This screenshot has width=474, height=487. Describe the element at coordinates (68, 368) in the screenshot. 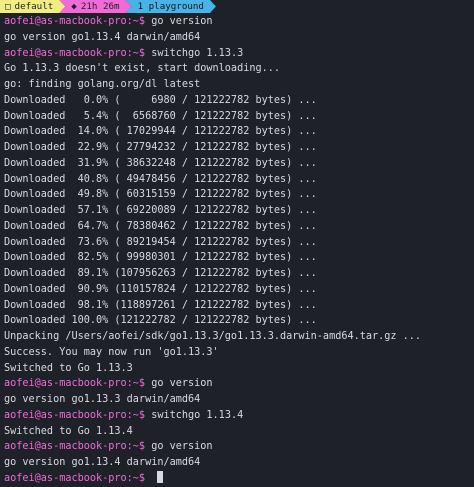

I see `output-line: Switched to Go 1.13.3` at that location.